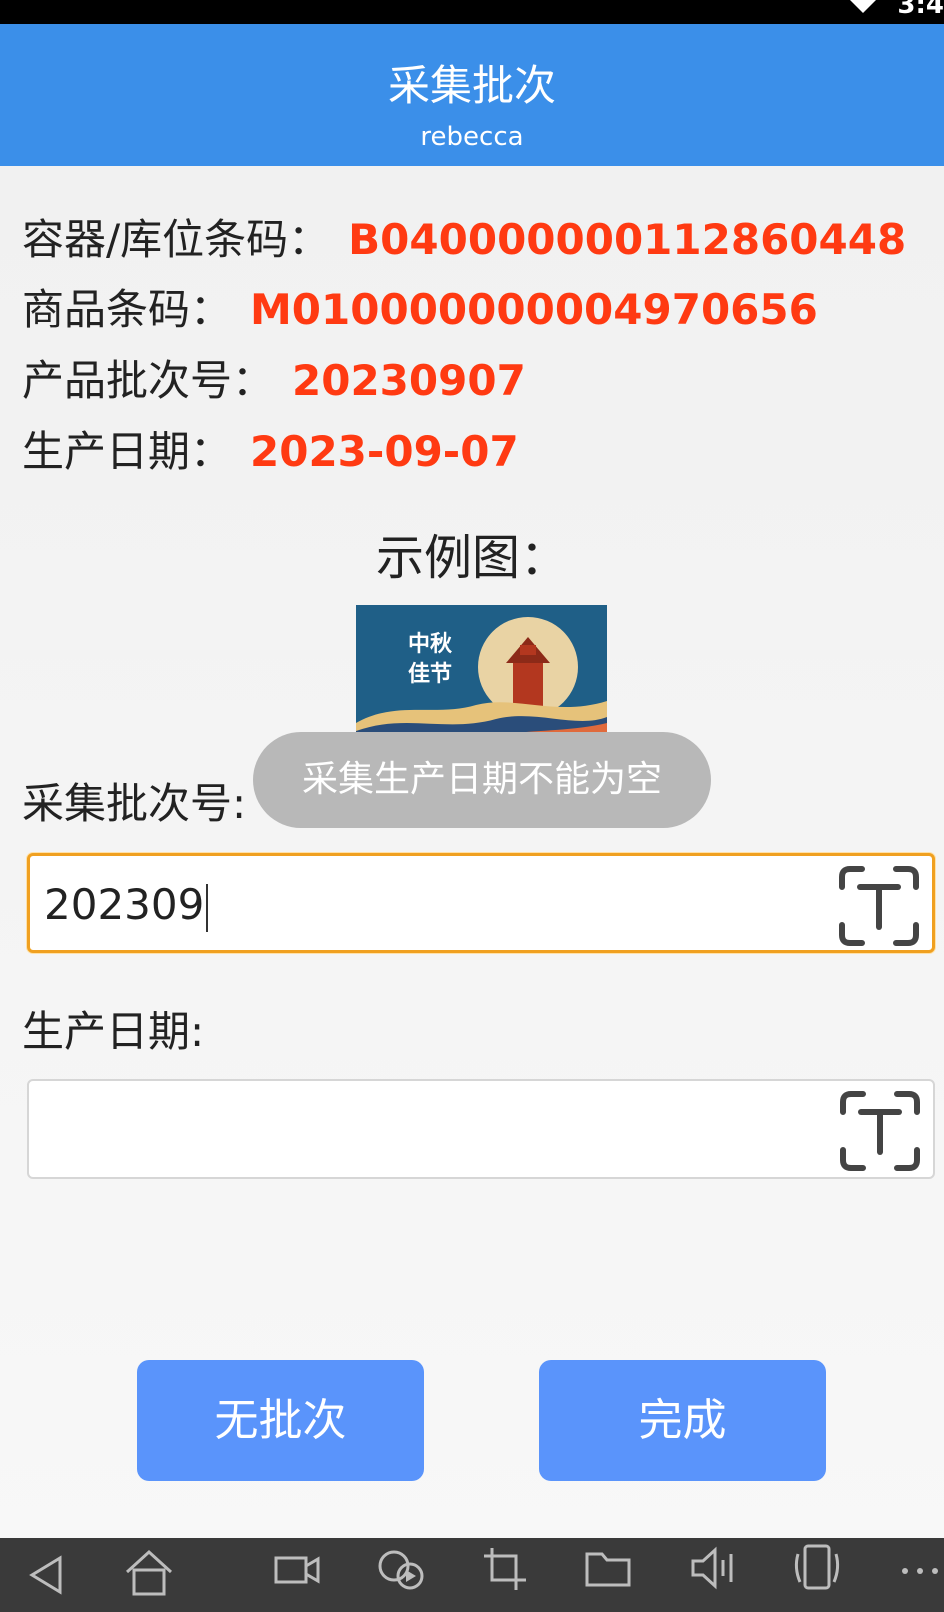  I want to click on info-value: M010000000004970656, so click(534, 309).